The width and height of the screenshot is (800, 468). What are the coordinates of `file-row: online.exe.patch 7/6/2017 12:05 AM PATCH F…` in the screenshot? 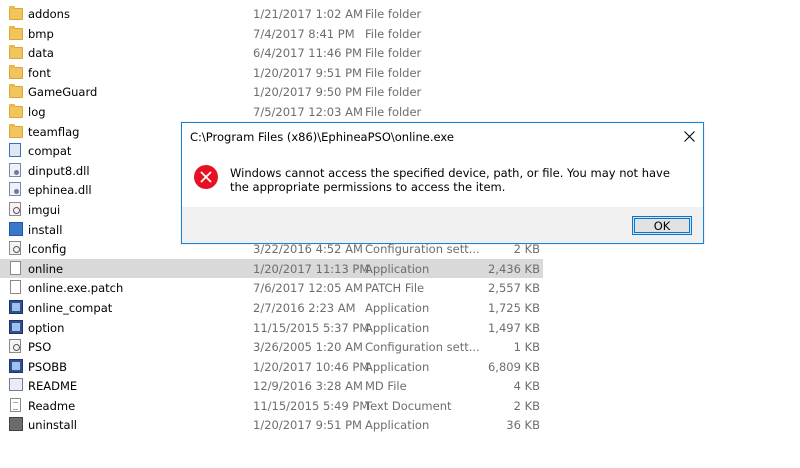 It's located at (400, 288).